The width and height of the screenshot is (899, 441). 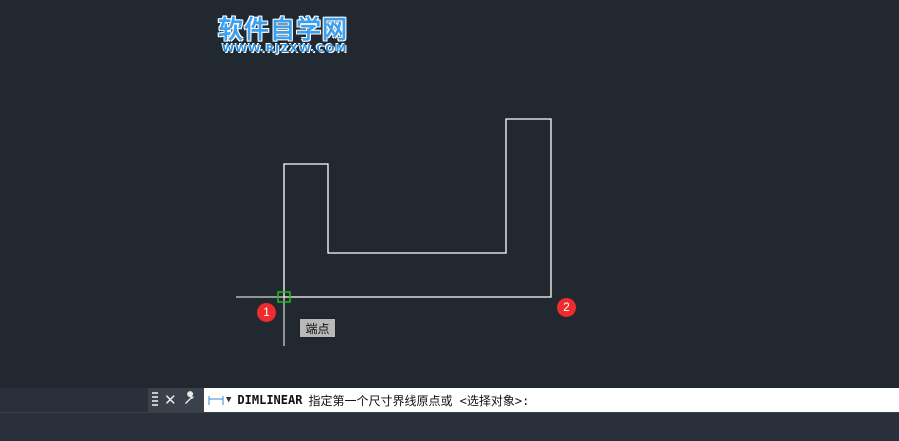 I want to click on polyline-shape, so click(x=417, y=208).